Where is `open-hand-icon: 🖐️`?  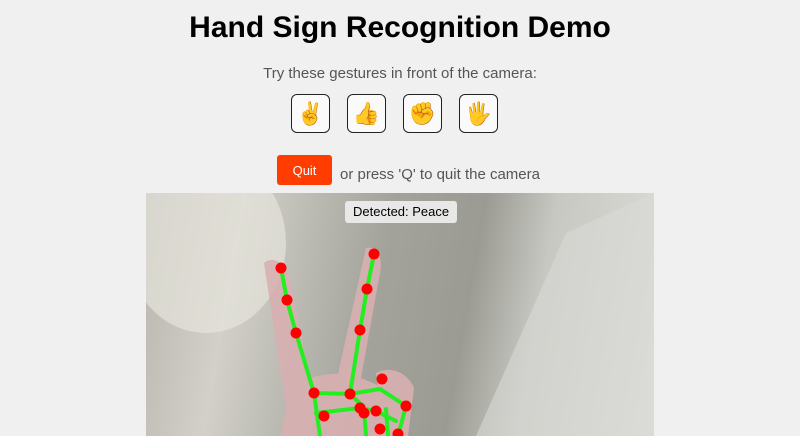 open-hand-icon: 🖐️ is located at coordinates (478, 113).